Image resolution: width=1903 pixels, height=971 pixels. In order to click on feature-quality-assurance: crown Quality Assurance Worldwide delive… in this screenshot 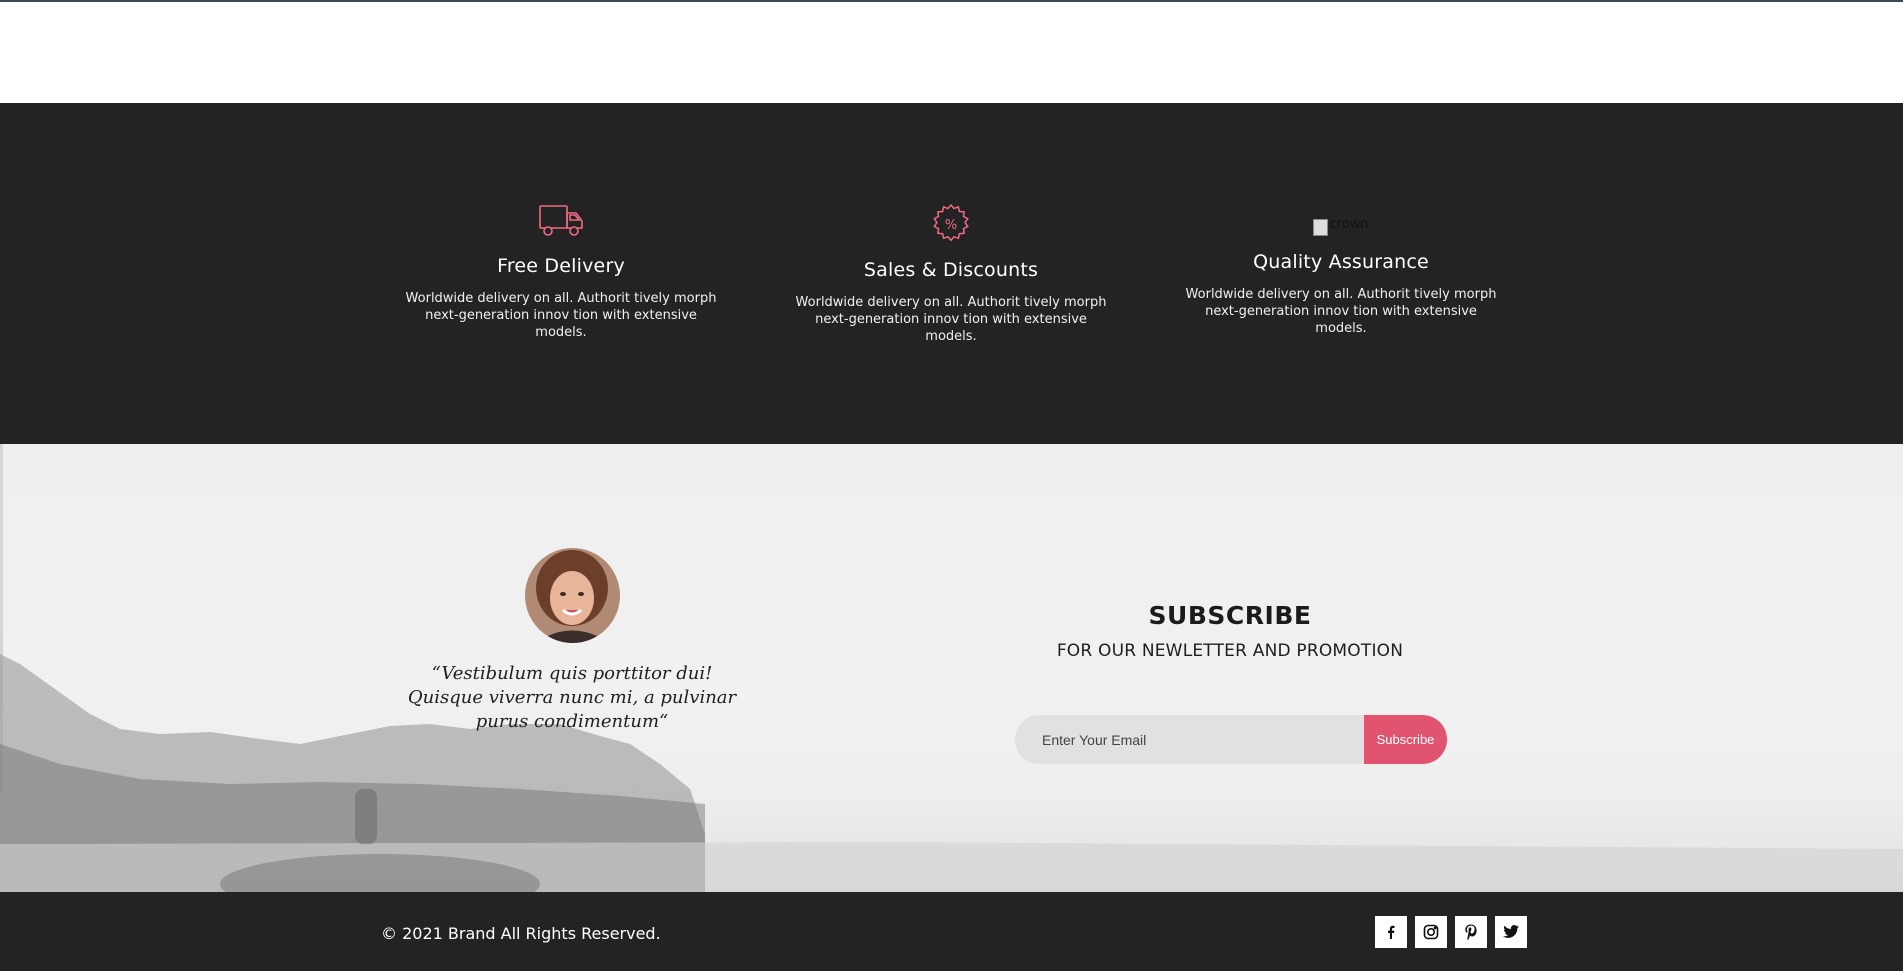, I will do `click(1341, 276)`.